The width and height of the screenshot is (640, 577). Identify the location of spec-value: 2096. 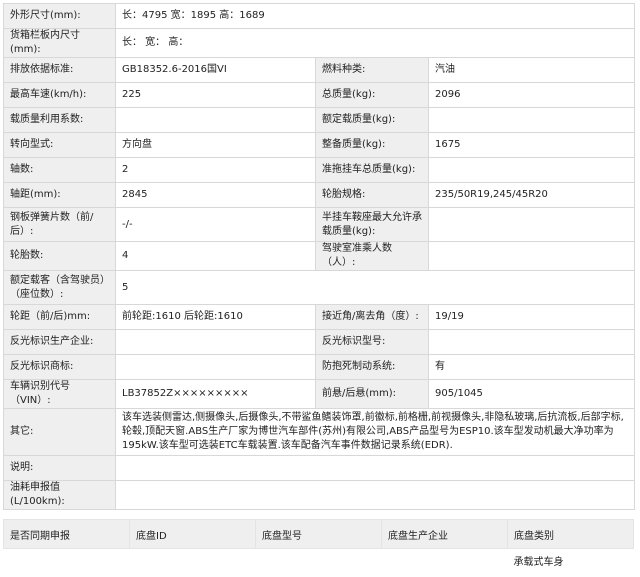
(532, 95).